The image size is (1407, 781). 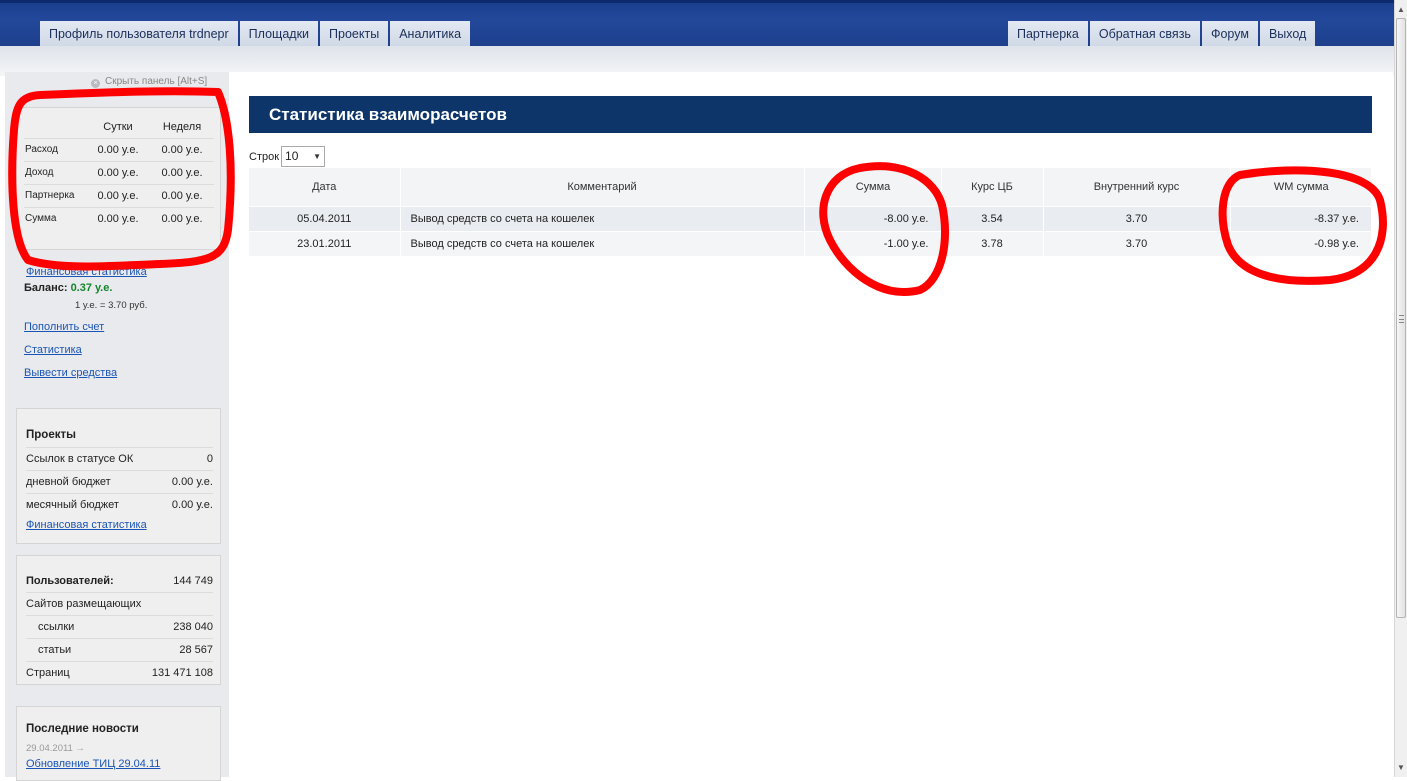 I want to click on hide-panel-label: Скрыть панель [Alt+S], so click(x=156, y=81).